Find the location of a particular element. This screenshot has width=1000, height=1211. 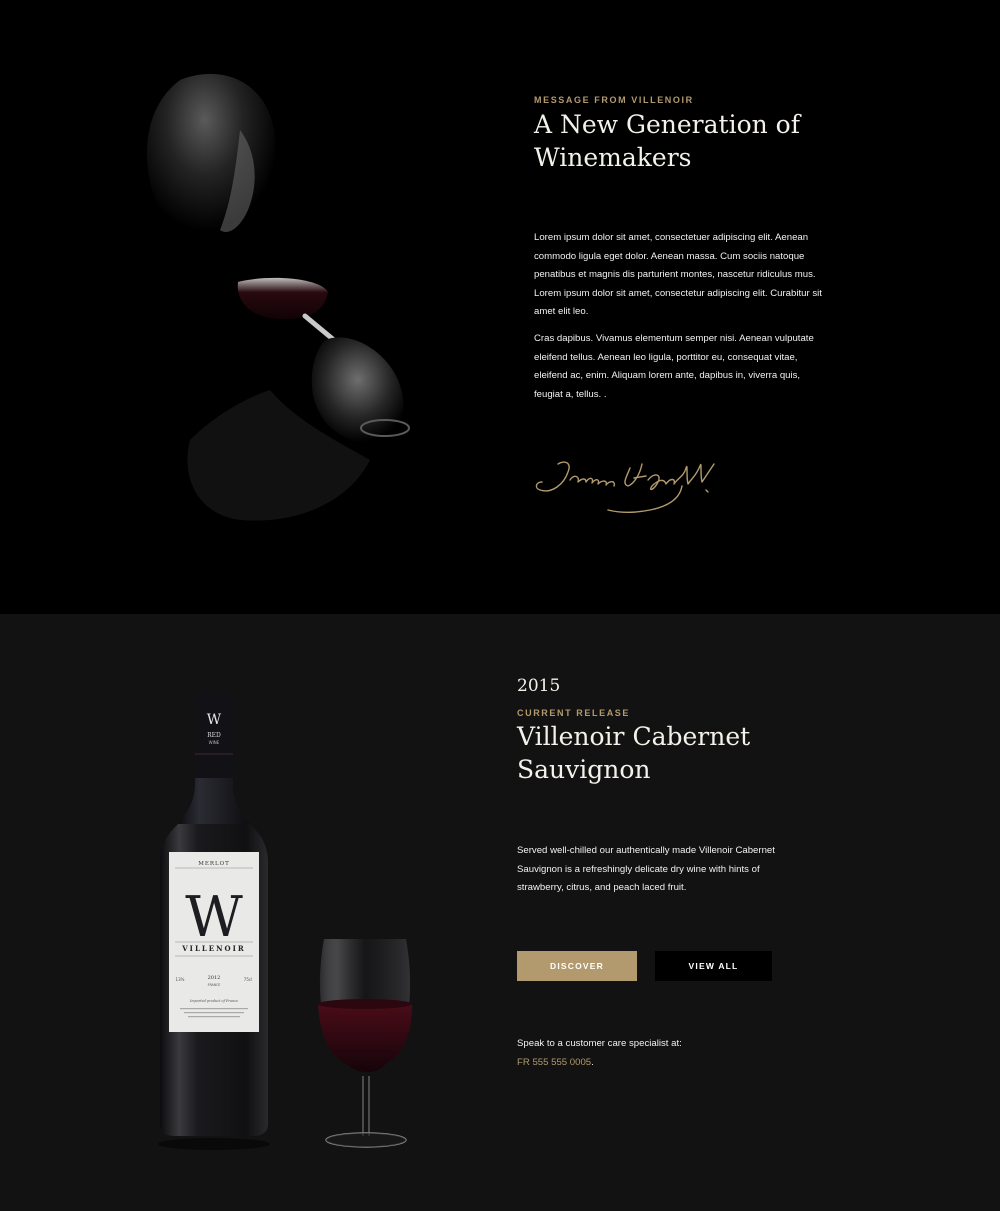

label-year: 2012 is located at coordinates (214, 978).